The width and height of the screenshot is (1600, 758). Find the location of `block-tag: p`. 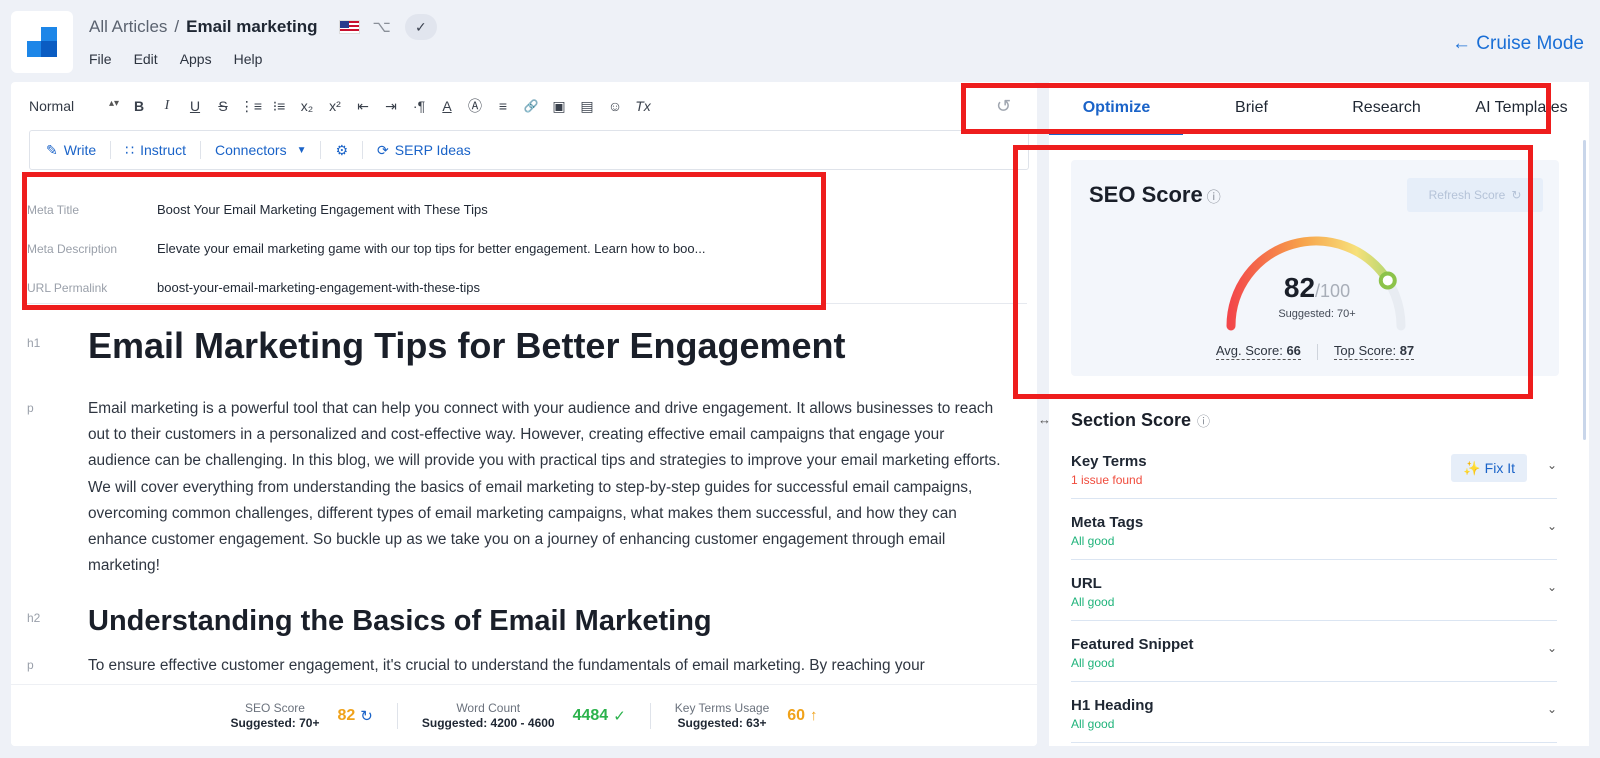

block-tag: p is located at coordinates (30, 665).